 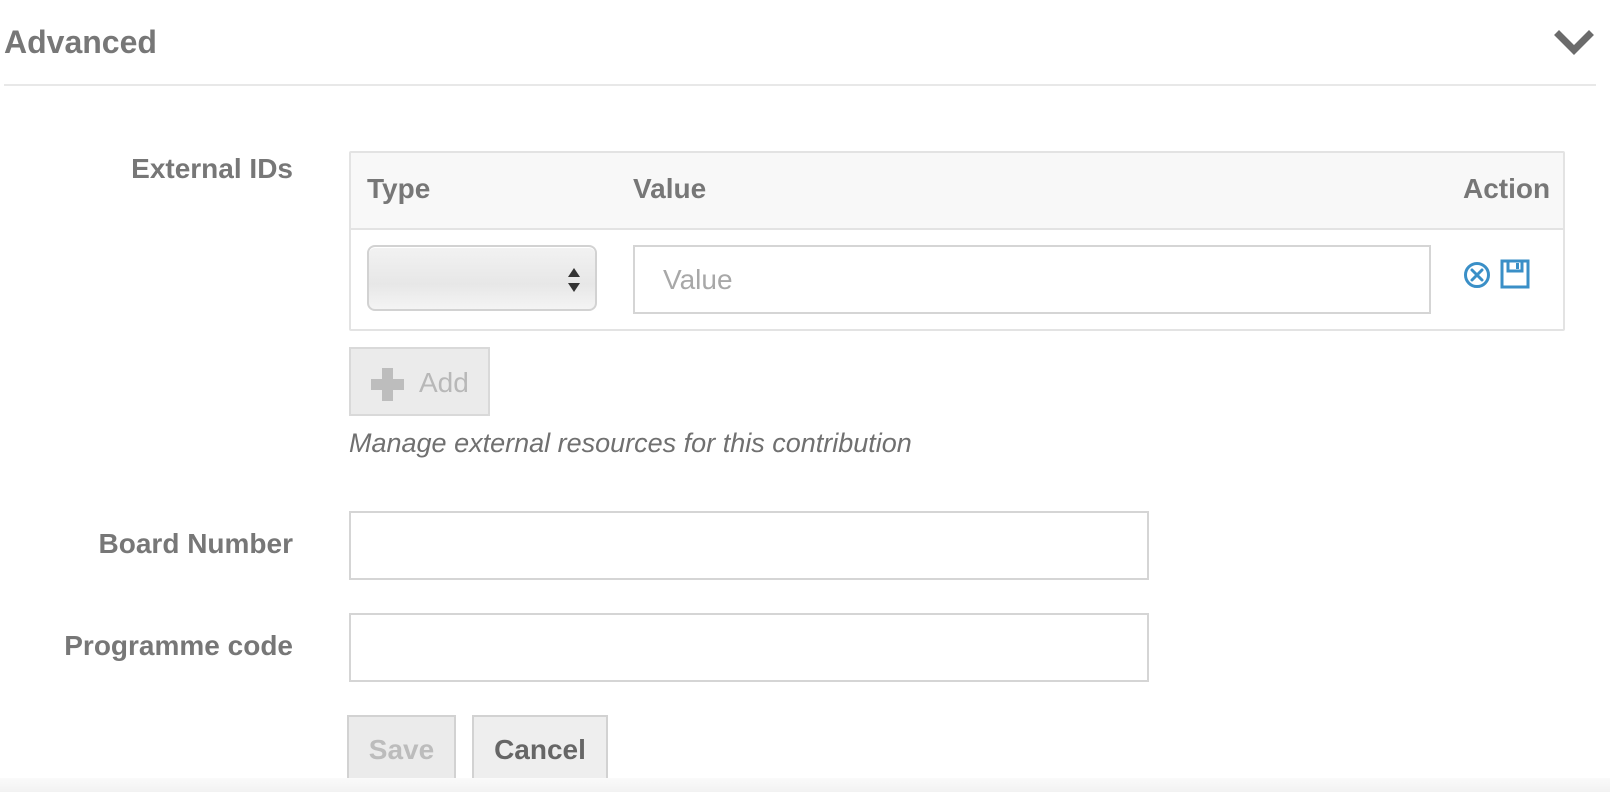 I want to click on programme-code-label: Programme code, so click(x=178, y=645).